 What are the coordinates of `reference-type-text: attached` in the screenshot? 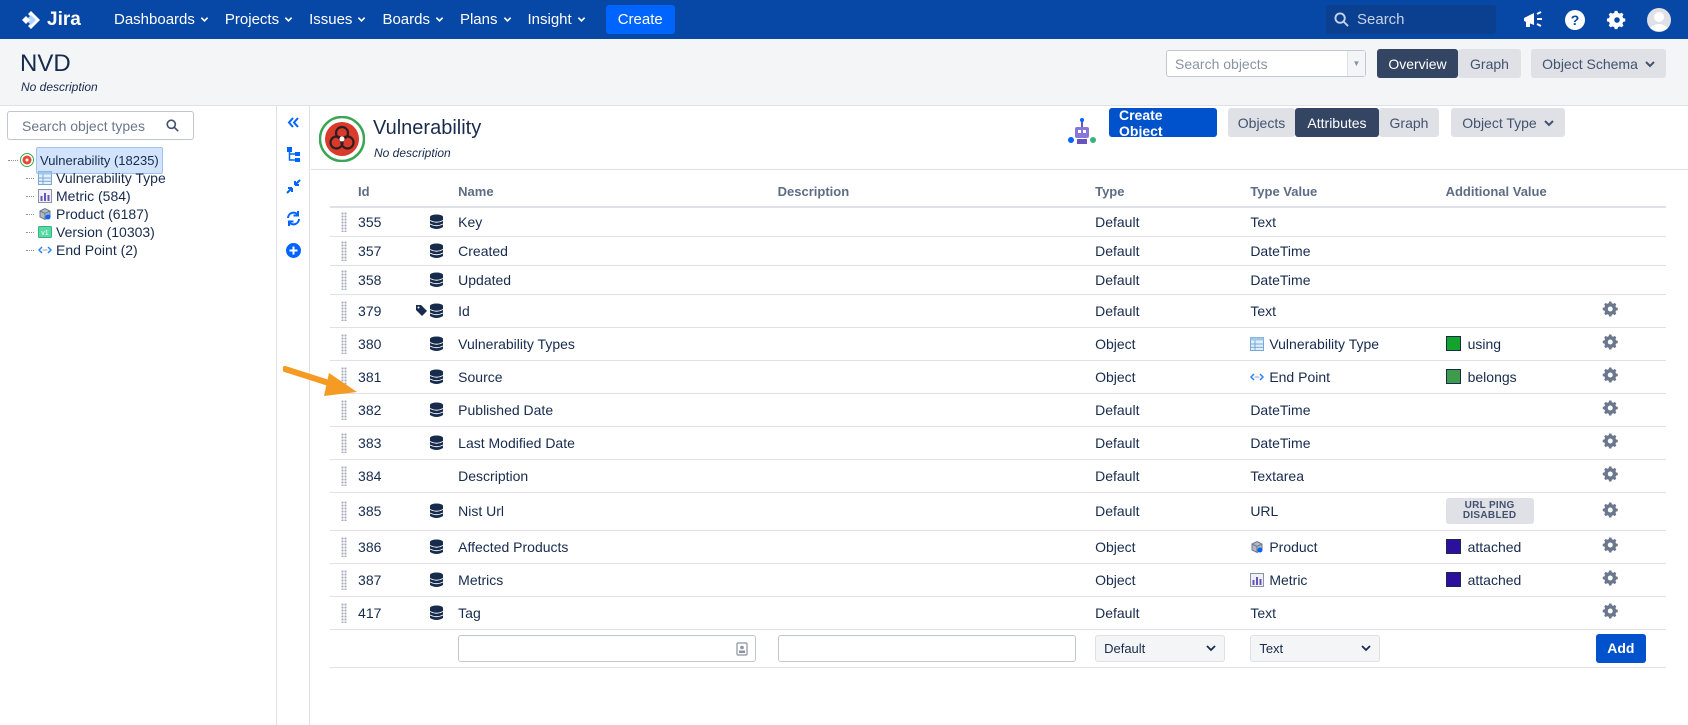 It's located at (1494, 579).